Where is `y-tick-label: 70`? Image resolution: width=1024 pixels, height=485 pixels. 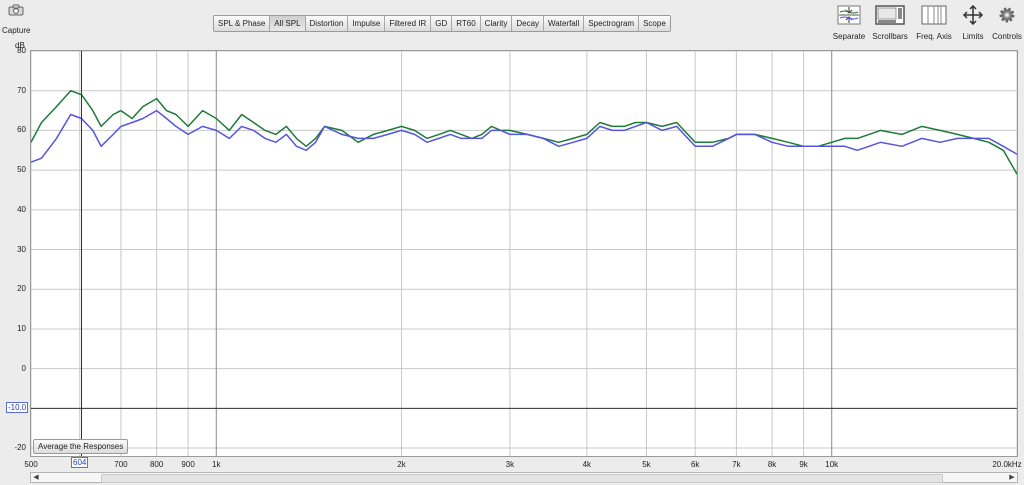
y-tick-label: 70 is located at coordinates (21, 90).